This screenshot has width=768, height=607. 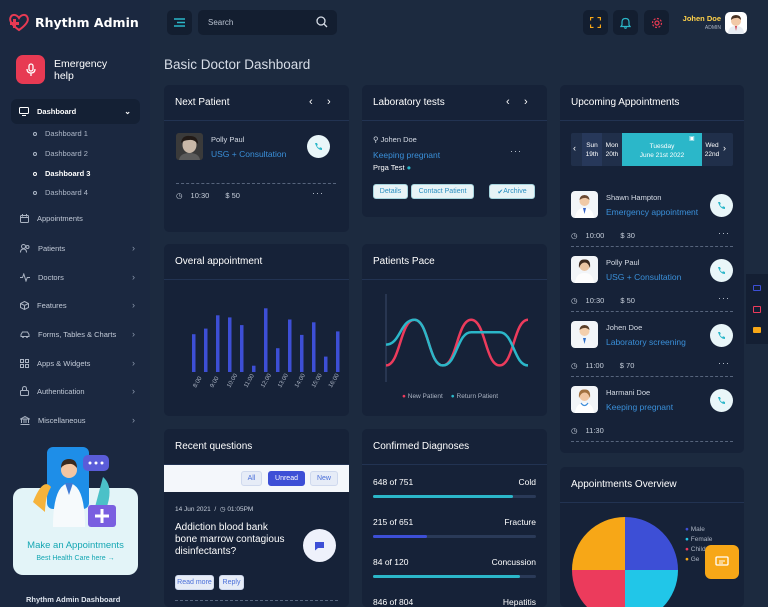 I want to click on phone-icon, so click(x=721, y=400).